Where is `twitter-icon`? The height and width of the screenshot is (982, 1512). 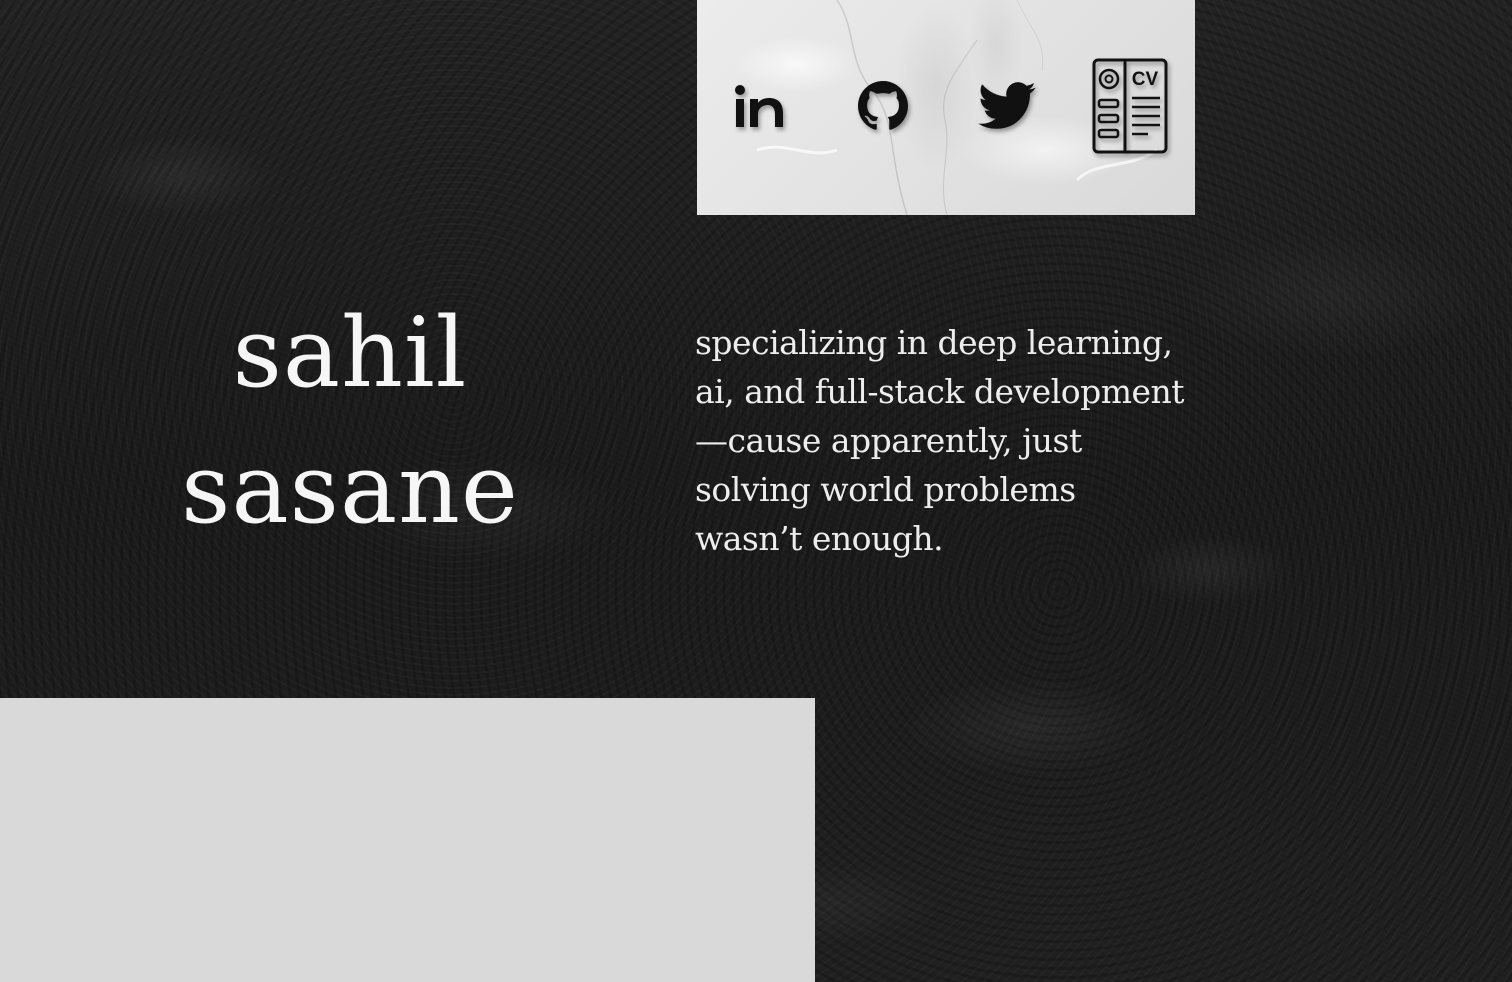 twitter-icon is located at coordinates (1007, 105).